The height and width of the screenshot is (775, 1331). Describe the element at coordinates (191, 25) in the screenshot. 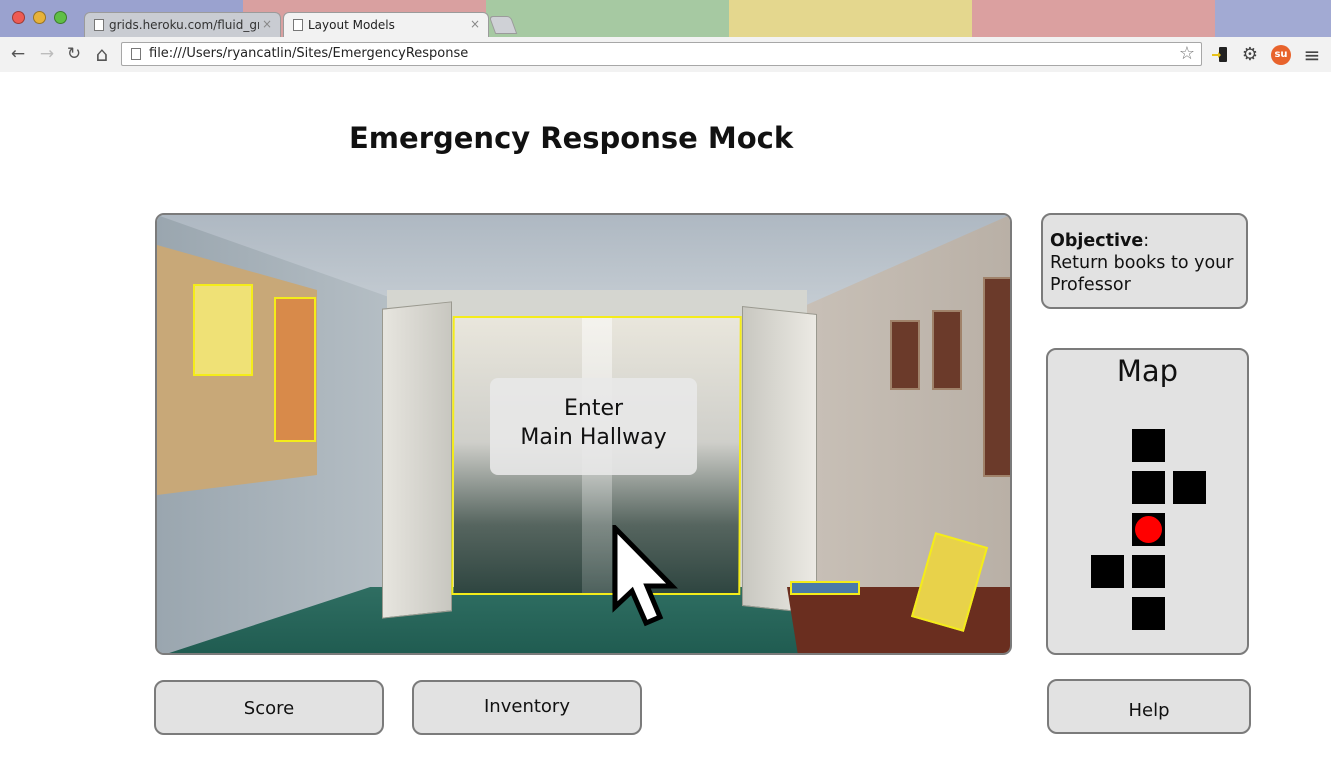

I see `tab-title: grids.heroku.com/fluid_grid` at that location.